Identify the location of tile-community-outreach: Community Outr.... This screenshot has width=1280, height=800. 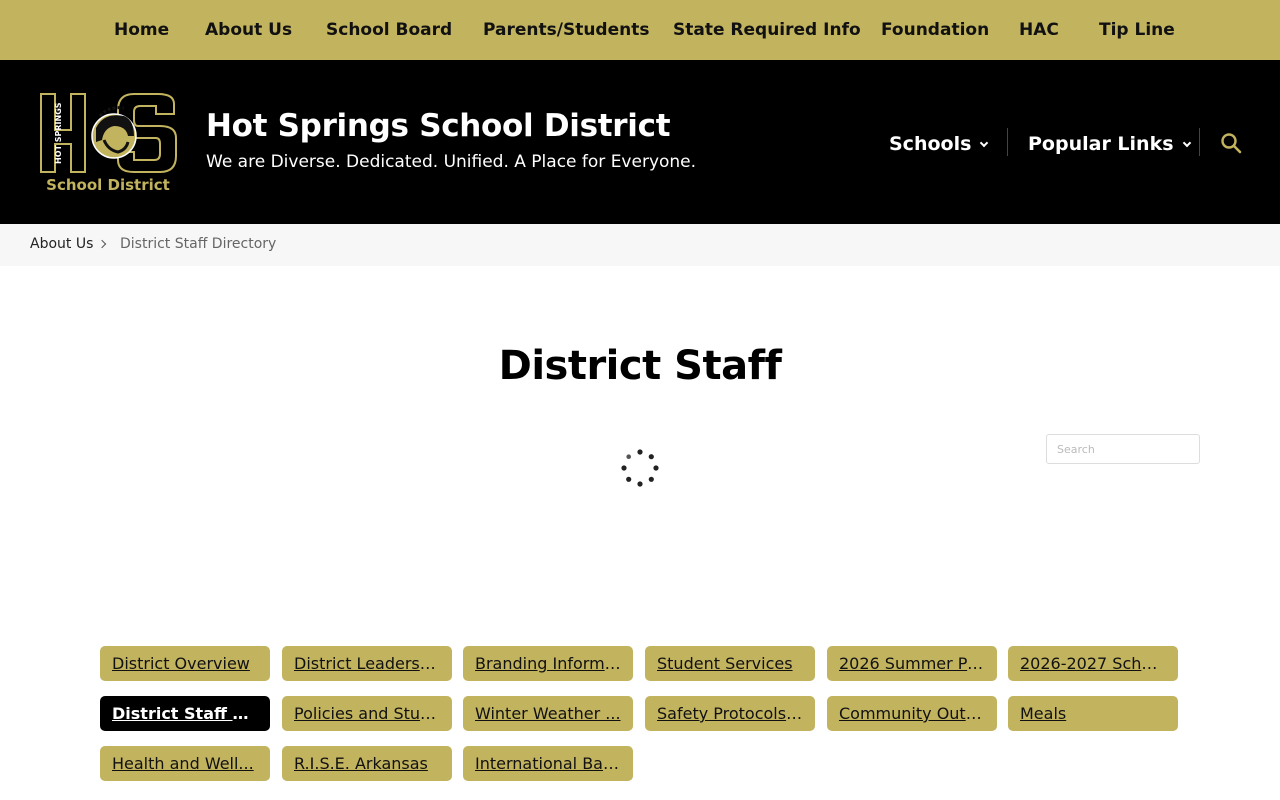
(912, 713).